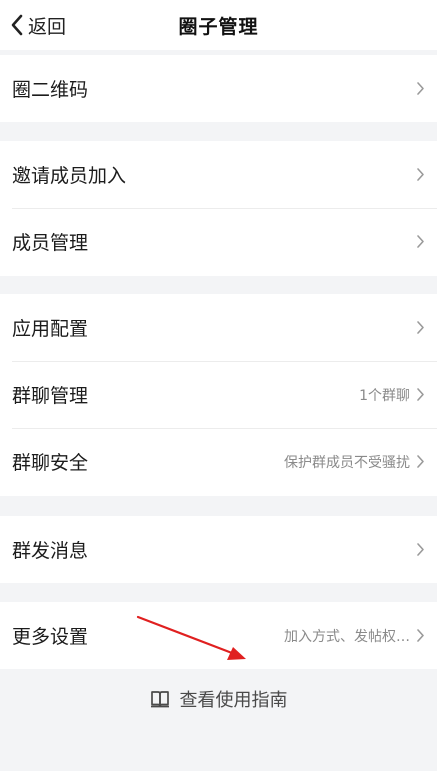 The height and width of the screenshot is (771, 437). I want to click on row-circle-qrcode: 圈二维码, so click(218, 88).